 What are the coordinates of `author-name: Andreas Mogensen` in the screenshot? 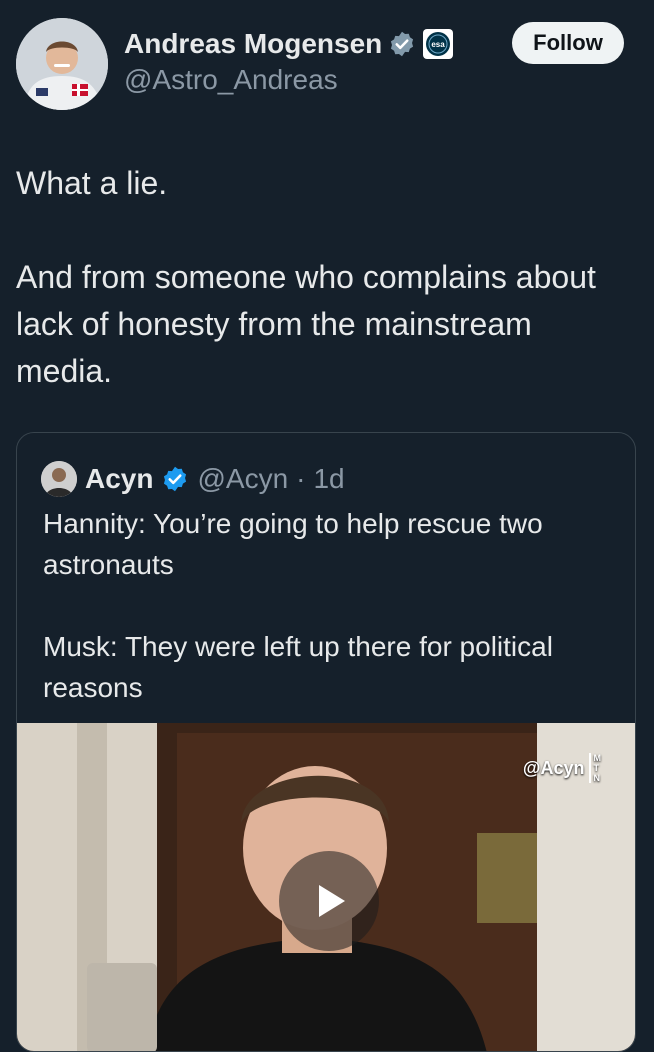 It's located at (253, 44).